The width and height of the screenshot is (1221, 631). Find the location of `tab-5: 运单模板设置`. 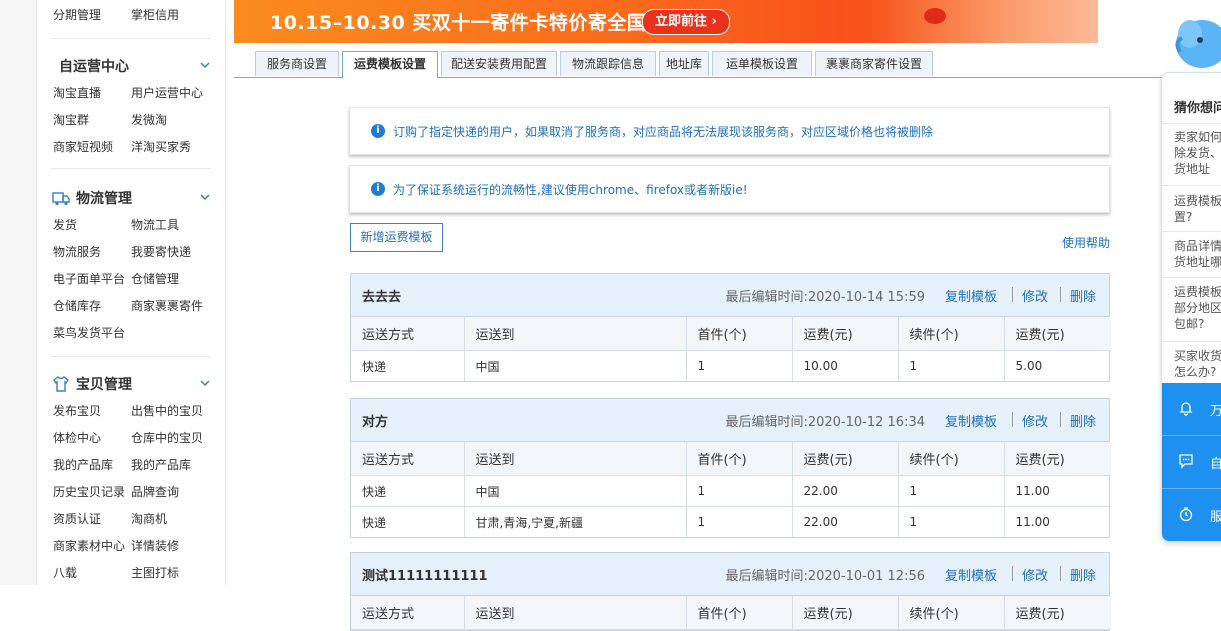

tab-5: 运单模板设置 is located at coordinates (762, 63).